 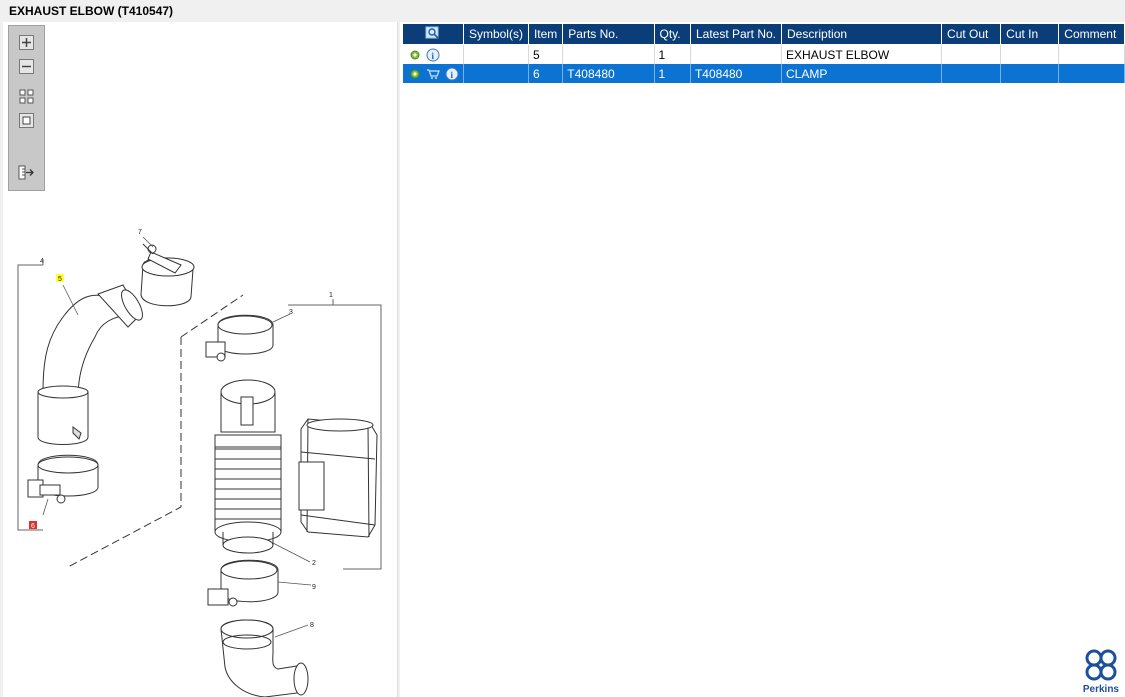 I want to click on brand-name: Perkins, so click(x=1100, y=689).